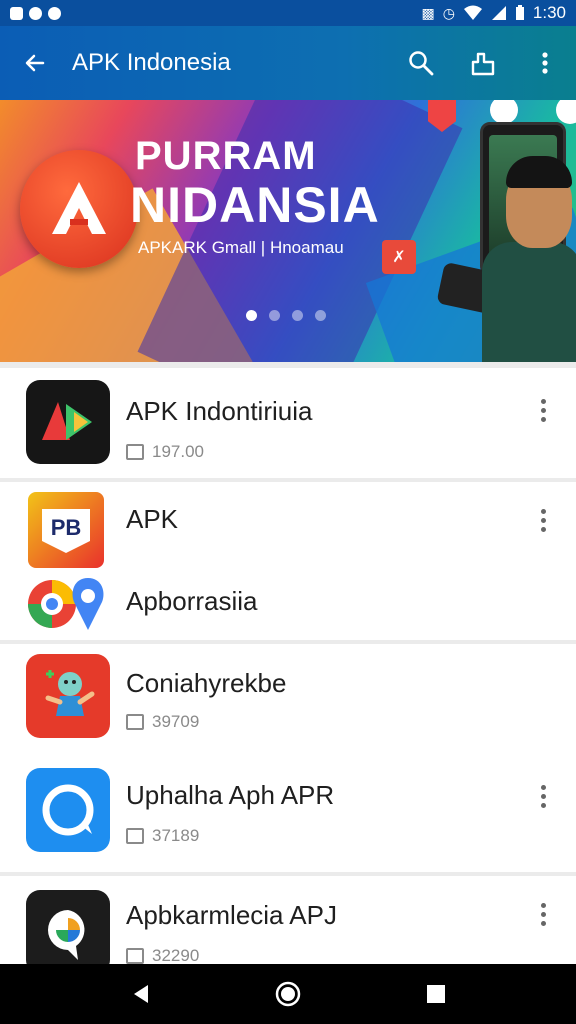 The image size is (576, 1024). Describe the element at coordinates (288, 63) in the screenshot. I see `app-toolbar: APK Indonesia` at that location.